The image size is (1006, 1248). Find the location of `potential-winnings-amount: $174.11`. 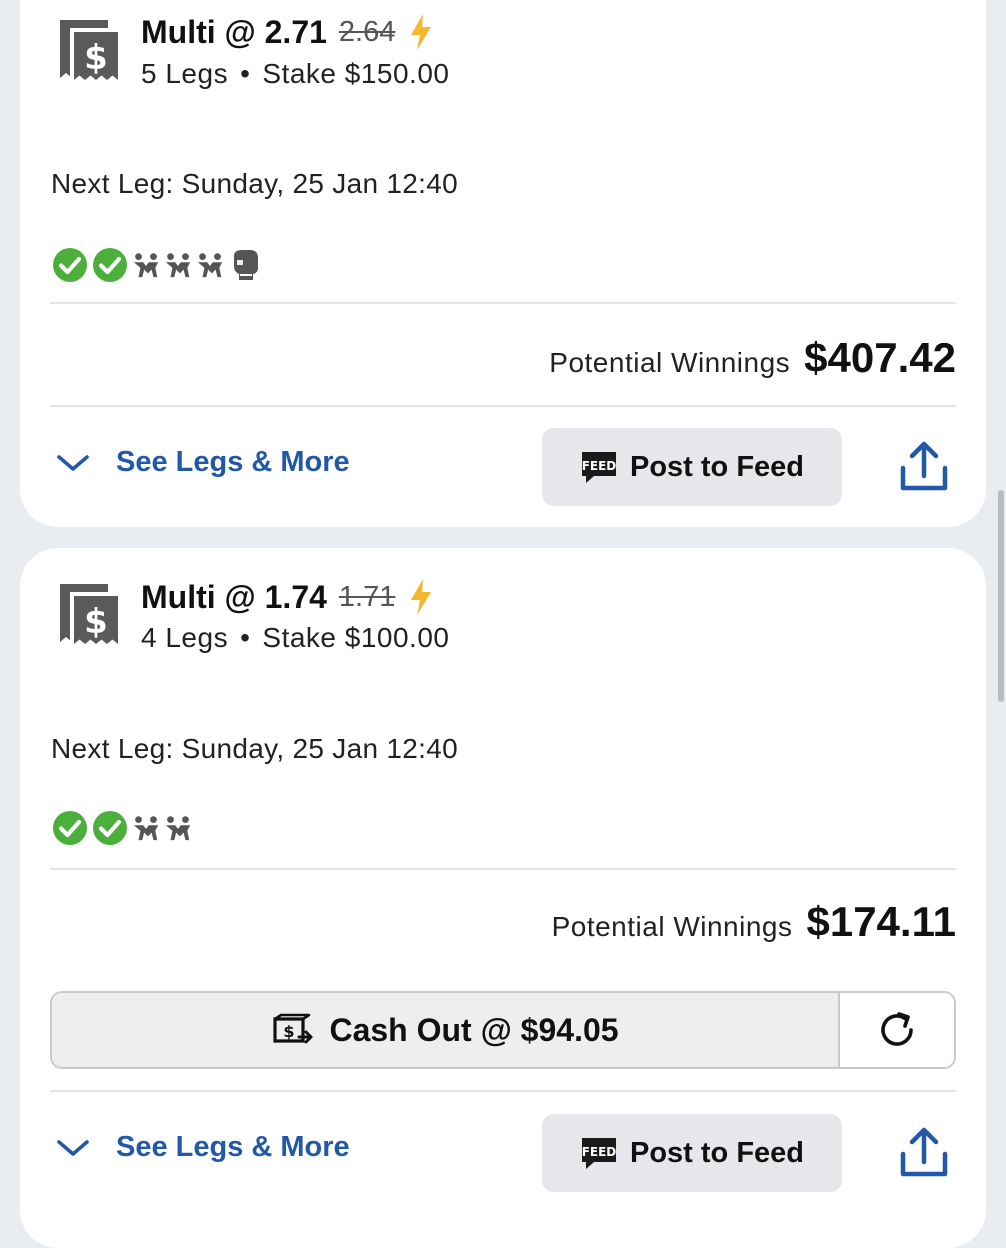

potential-winnings-amount: $174.11 is located at coordinates (881, 921).